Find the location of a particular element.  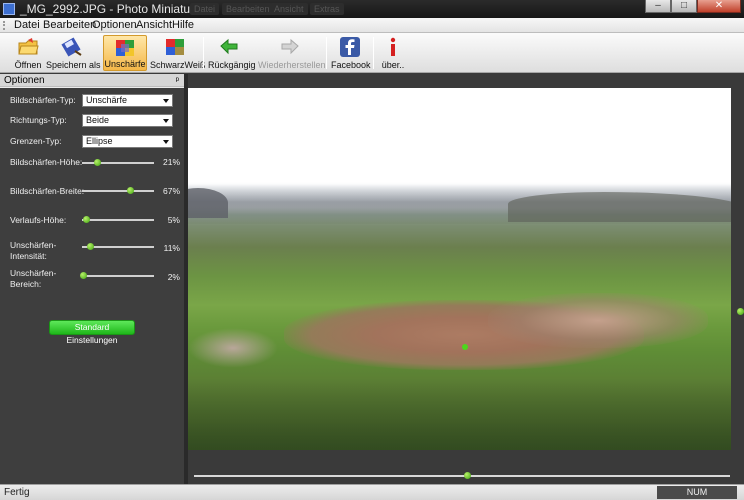

sharpness-width-value: 67% is located at coordinates (171, 191).